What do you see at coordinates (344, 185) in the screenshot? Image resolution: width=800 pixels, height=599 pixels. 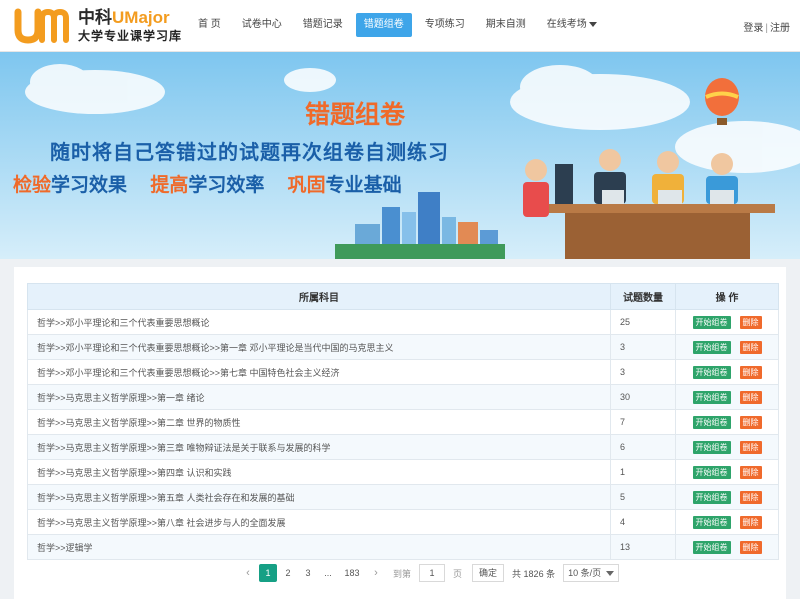 I see `slogan-3: 巩固专业基础` at bounding box center [344, 185].